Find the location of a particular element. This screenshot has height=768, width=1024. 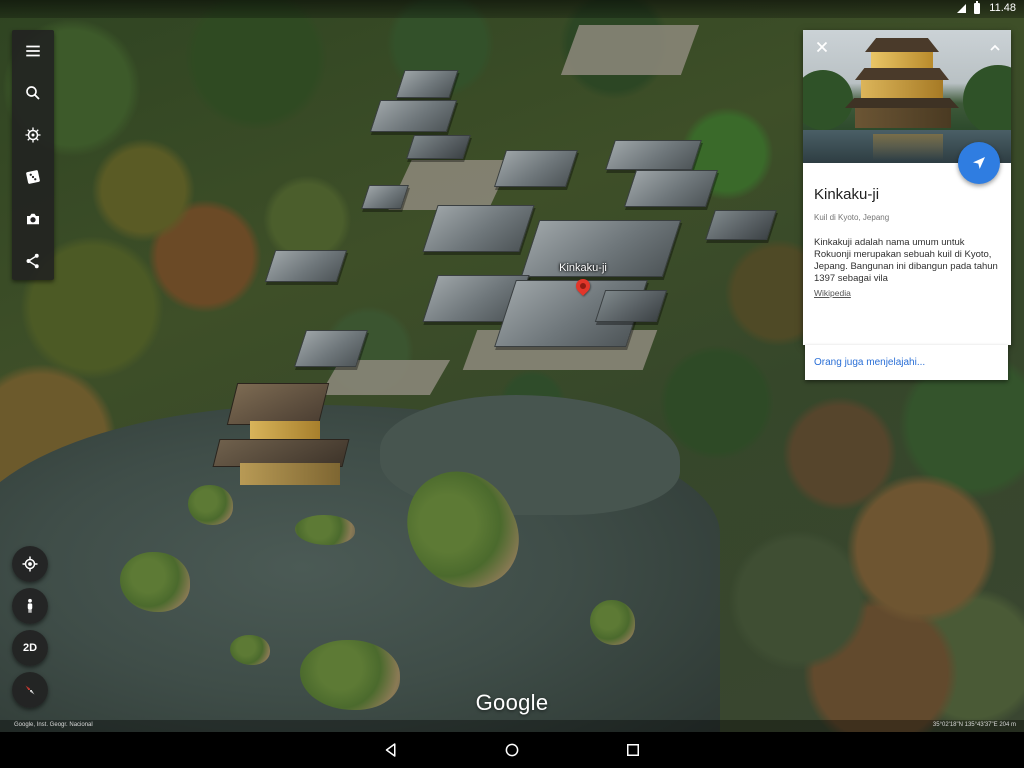

fly-to-button is located at coordinates (979, 163).